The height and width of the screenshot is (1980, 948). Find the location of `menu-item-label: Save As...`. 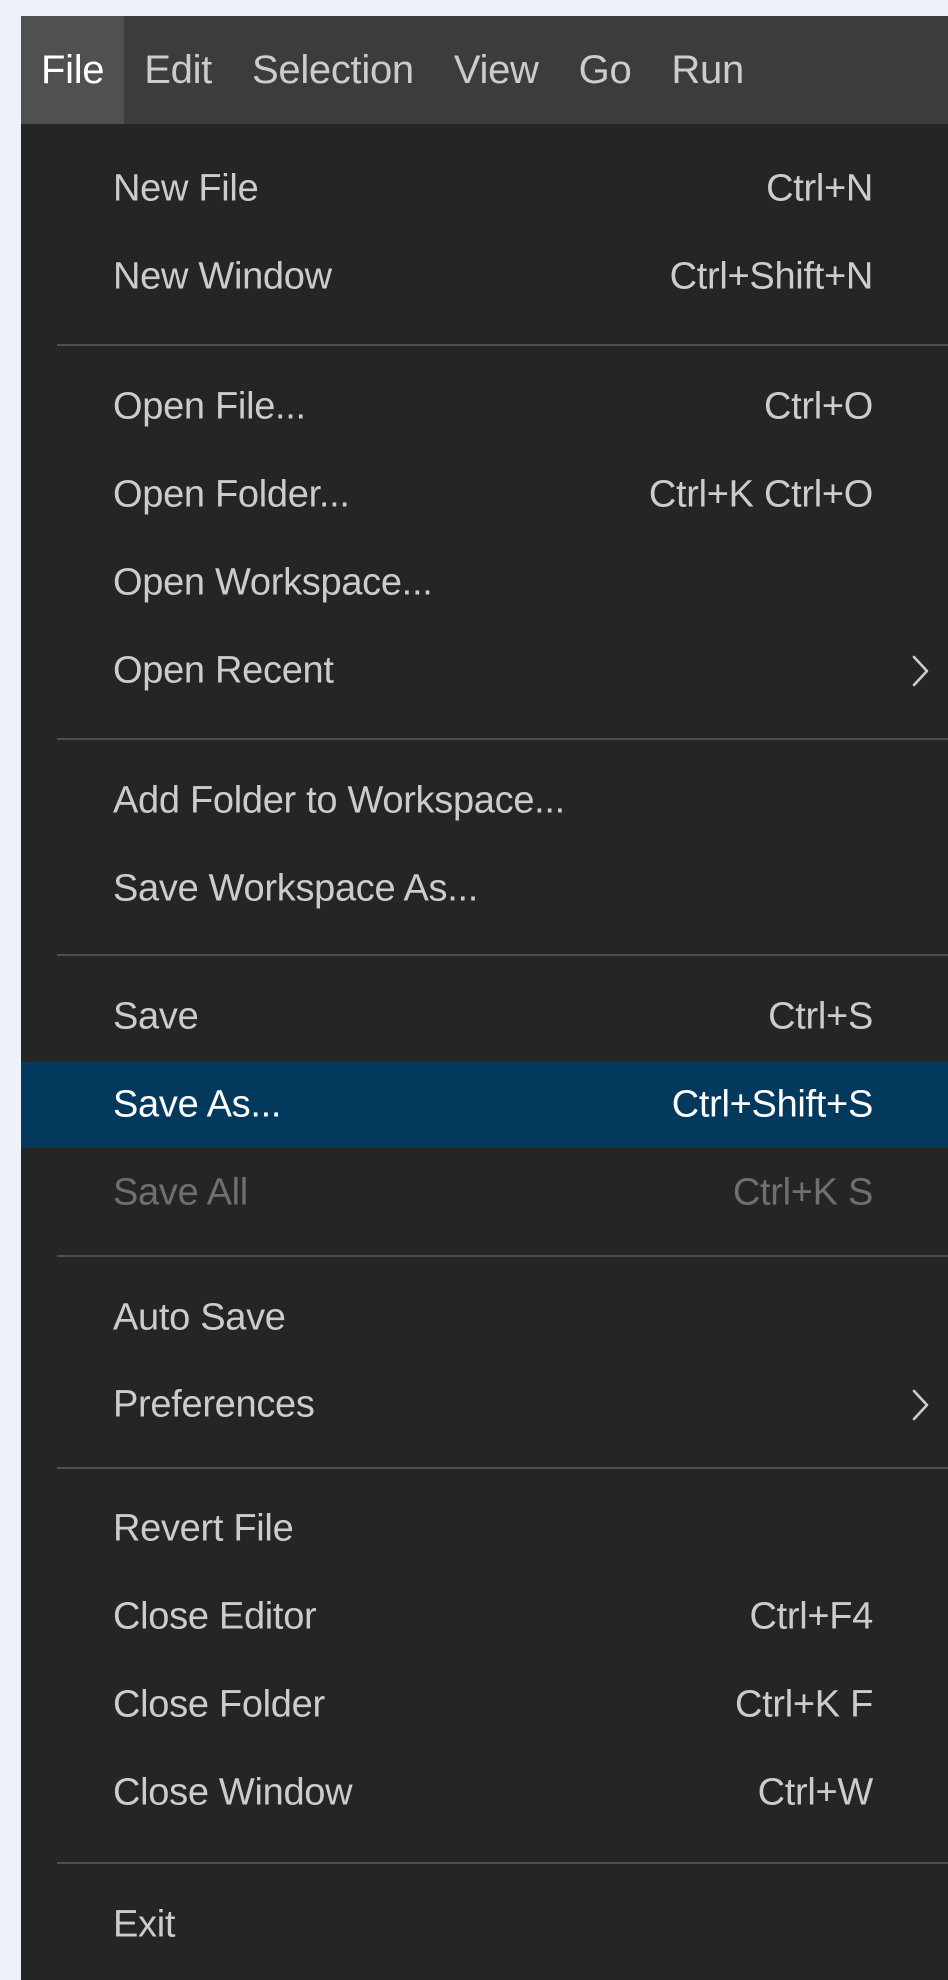

menu-item-label: Save As... is located at coordinates (197, 1104).